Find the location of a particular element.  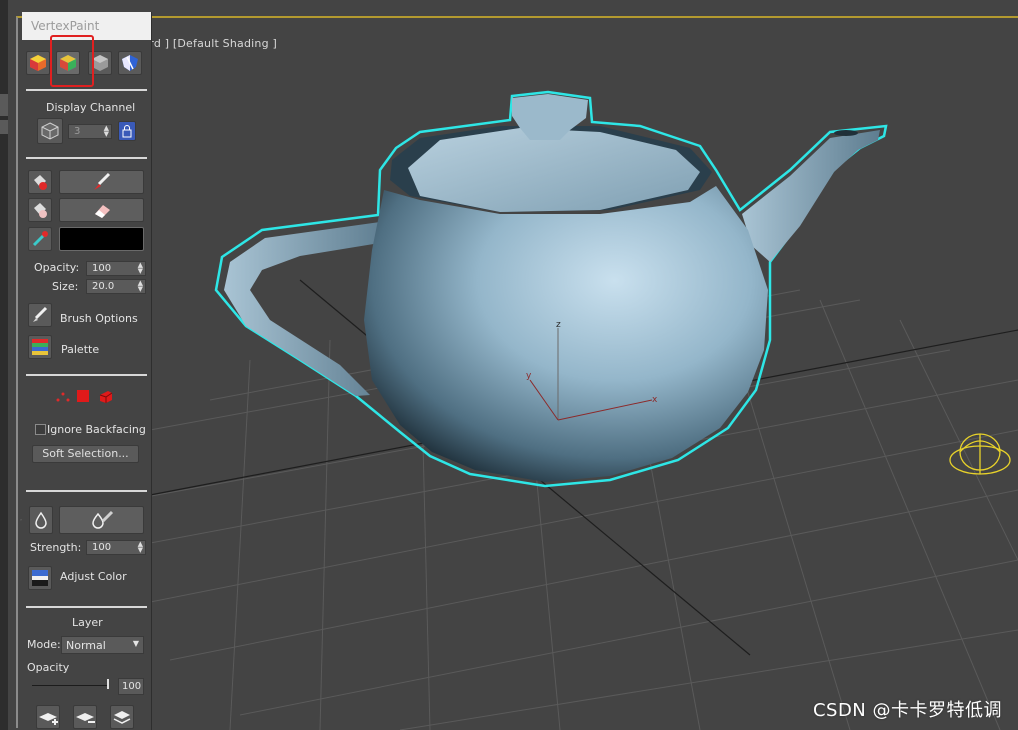

erase-bucket-icon is located at coordinates (40, 210).